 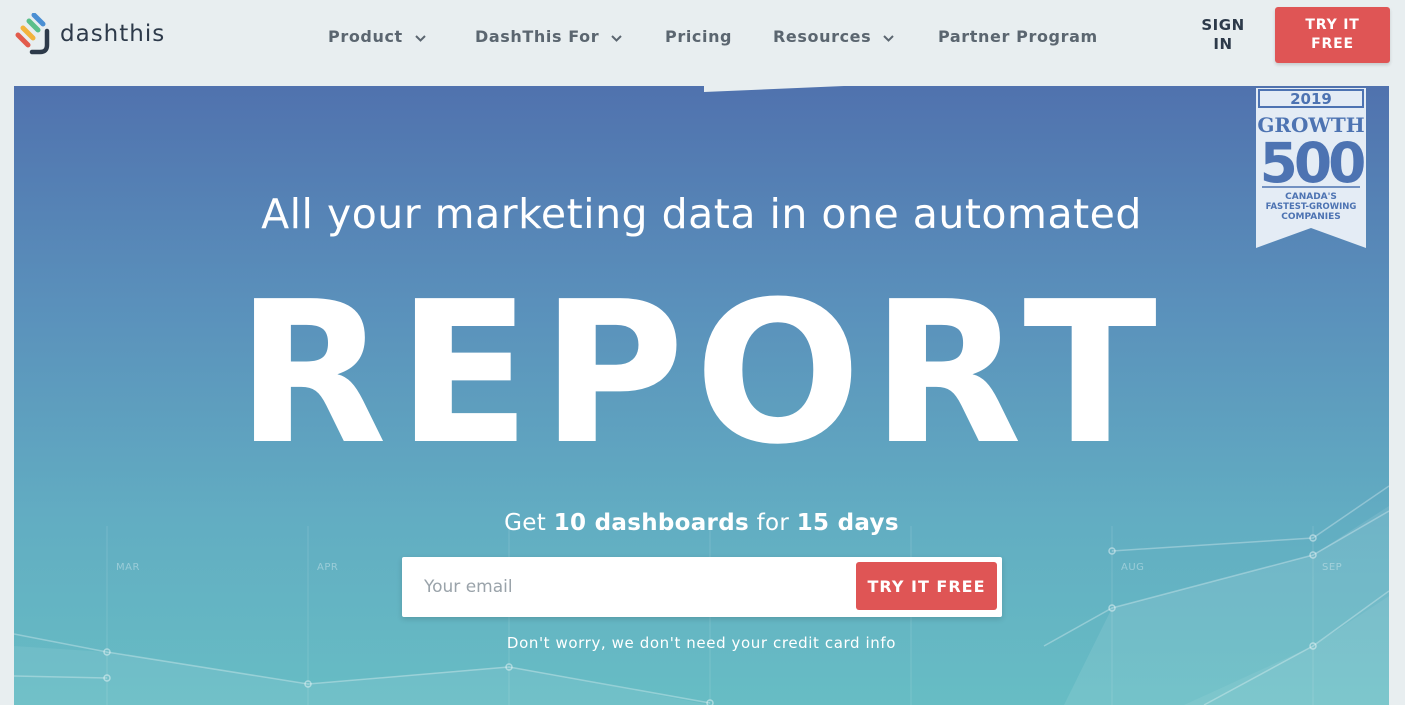 I want to click on sign-in-line2: IN, so click(x=1223, y=44).